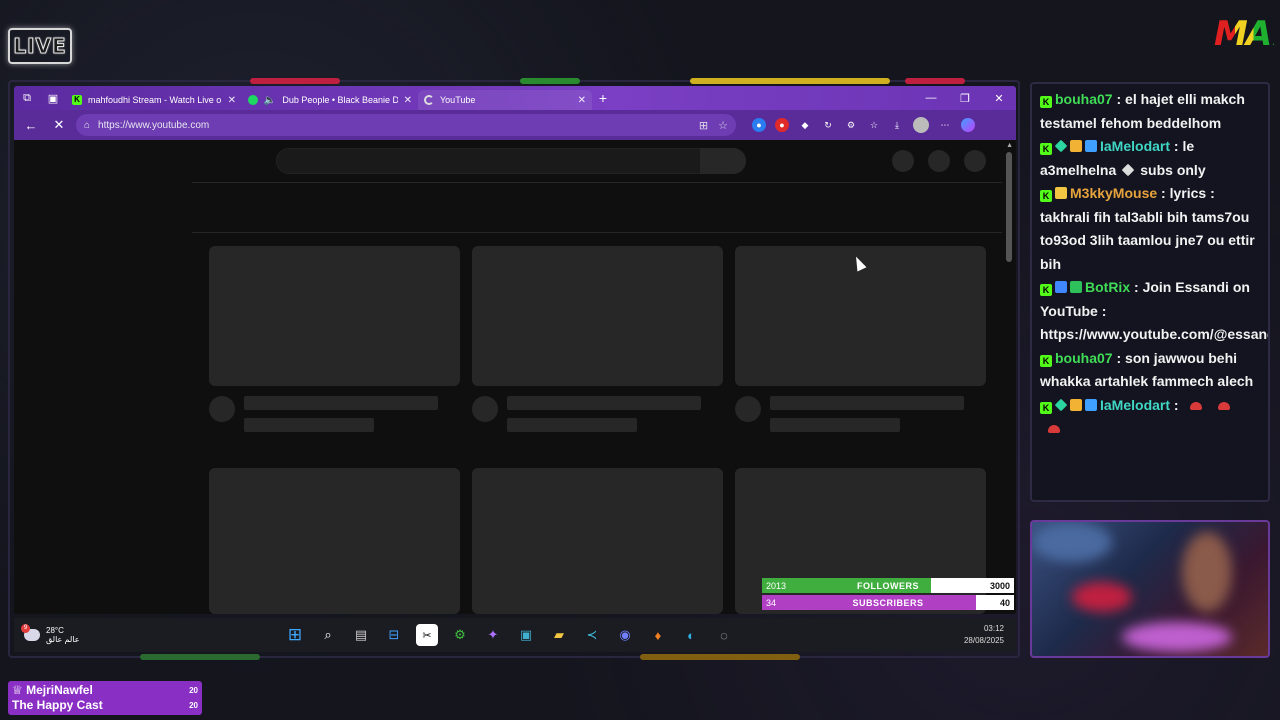  What do you see at coordinates (1107, 287) in the screenshot?
I see `chat-username: BotRix` at bounding box center [1107, 287].